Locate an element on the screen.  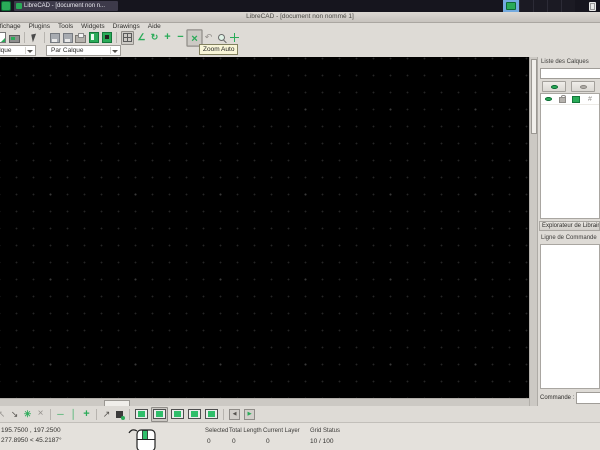
print-preview-icon is located at coordinates (93, 38).